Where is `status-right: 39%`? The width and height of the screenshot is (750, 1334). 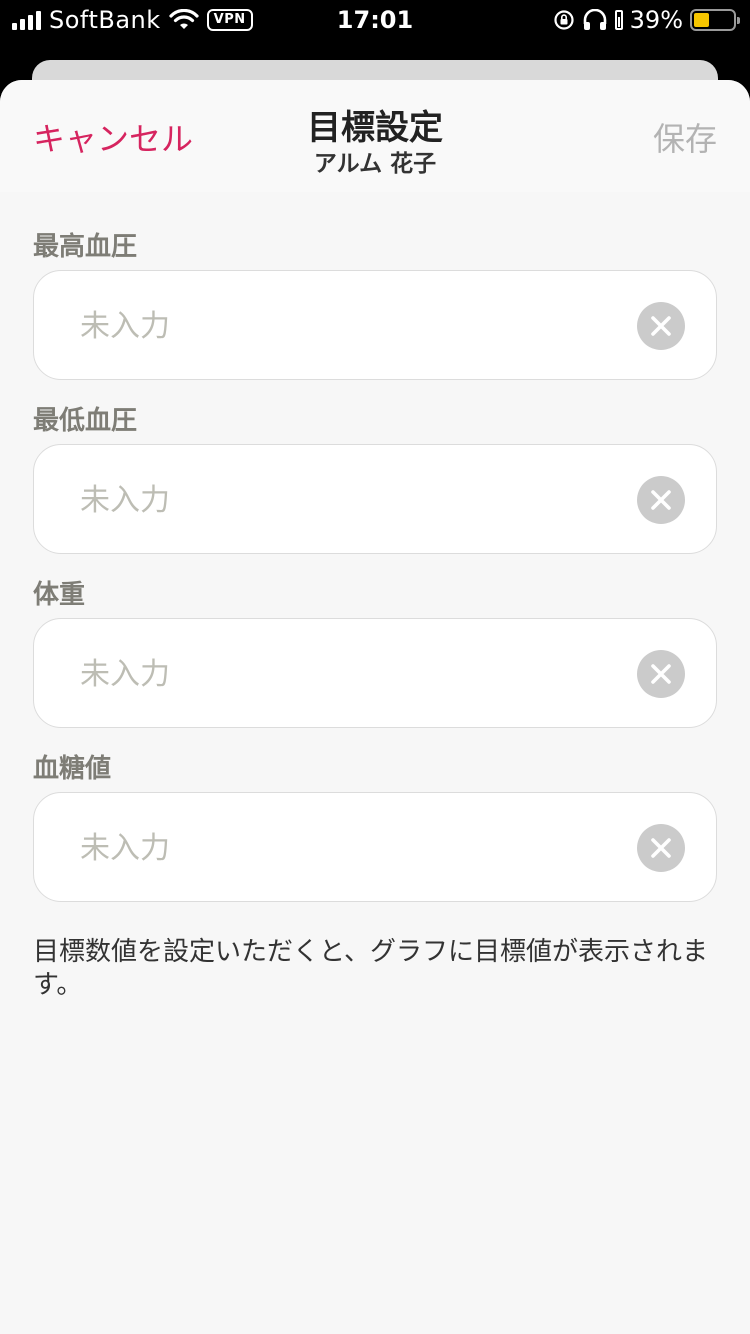 status-right: 39% is located at coordinates (646, 20).